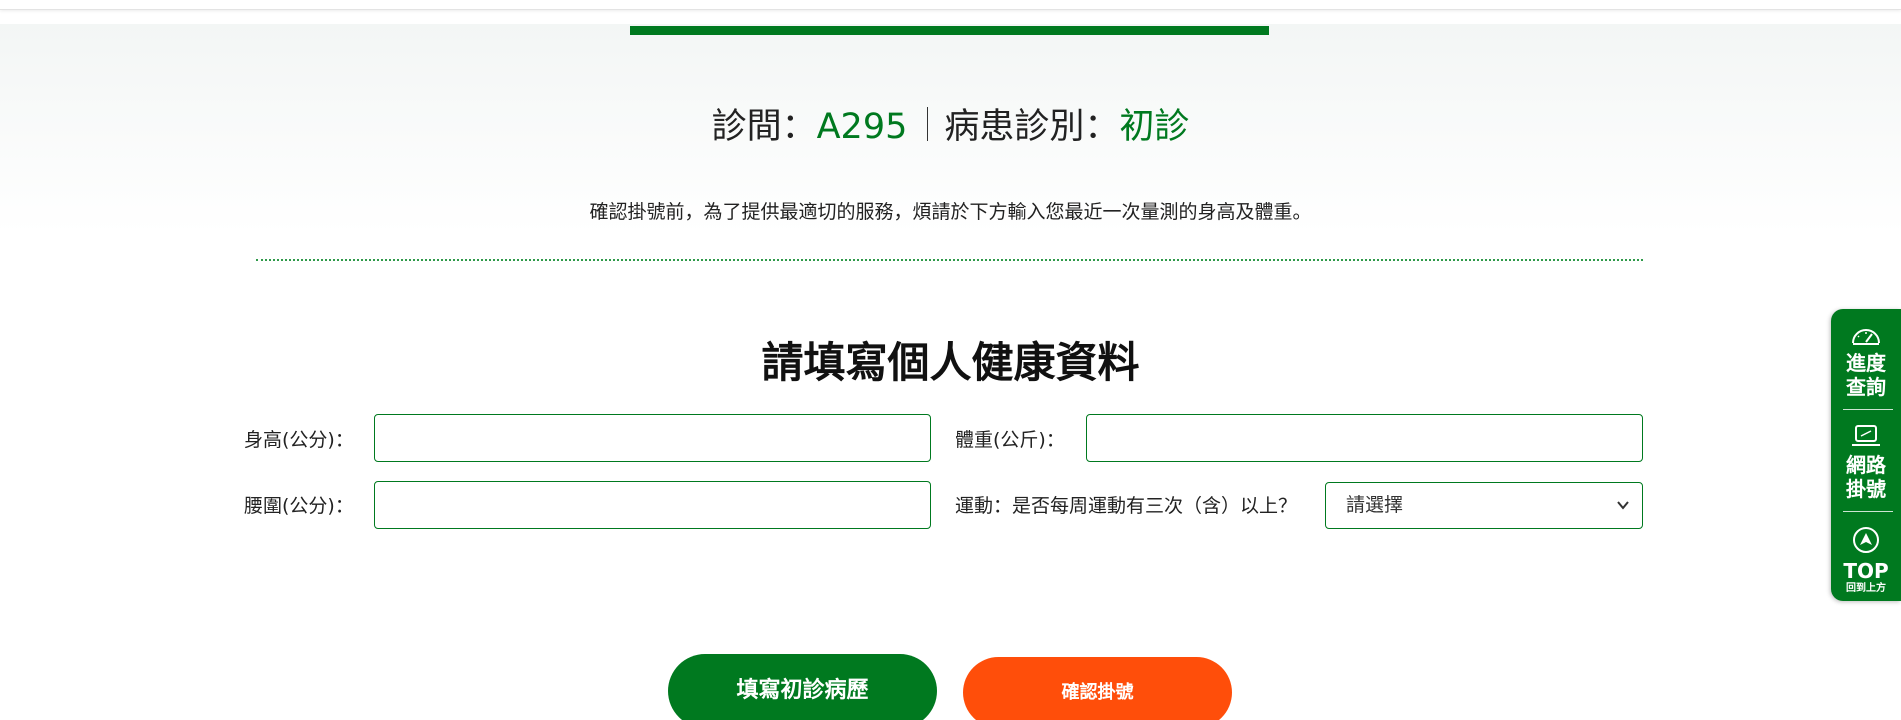  What do you see at coordinates (949, 260) in the screenshot?
I see `dotted-divider` at bounding box center [949, 260].